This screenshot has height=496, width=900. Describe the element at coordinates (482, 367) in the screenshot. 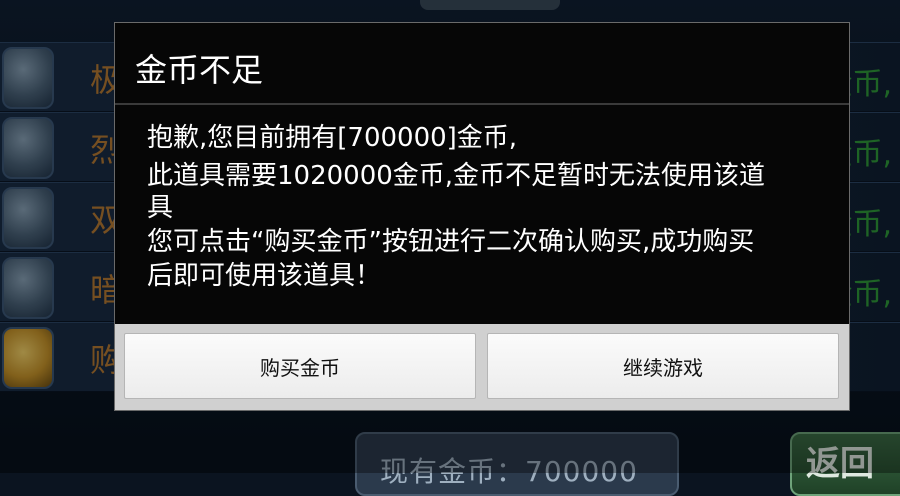

I see `dialog-button-bar: 购买金币 继续游戏` at that location.